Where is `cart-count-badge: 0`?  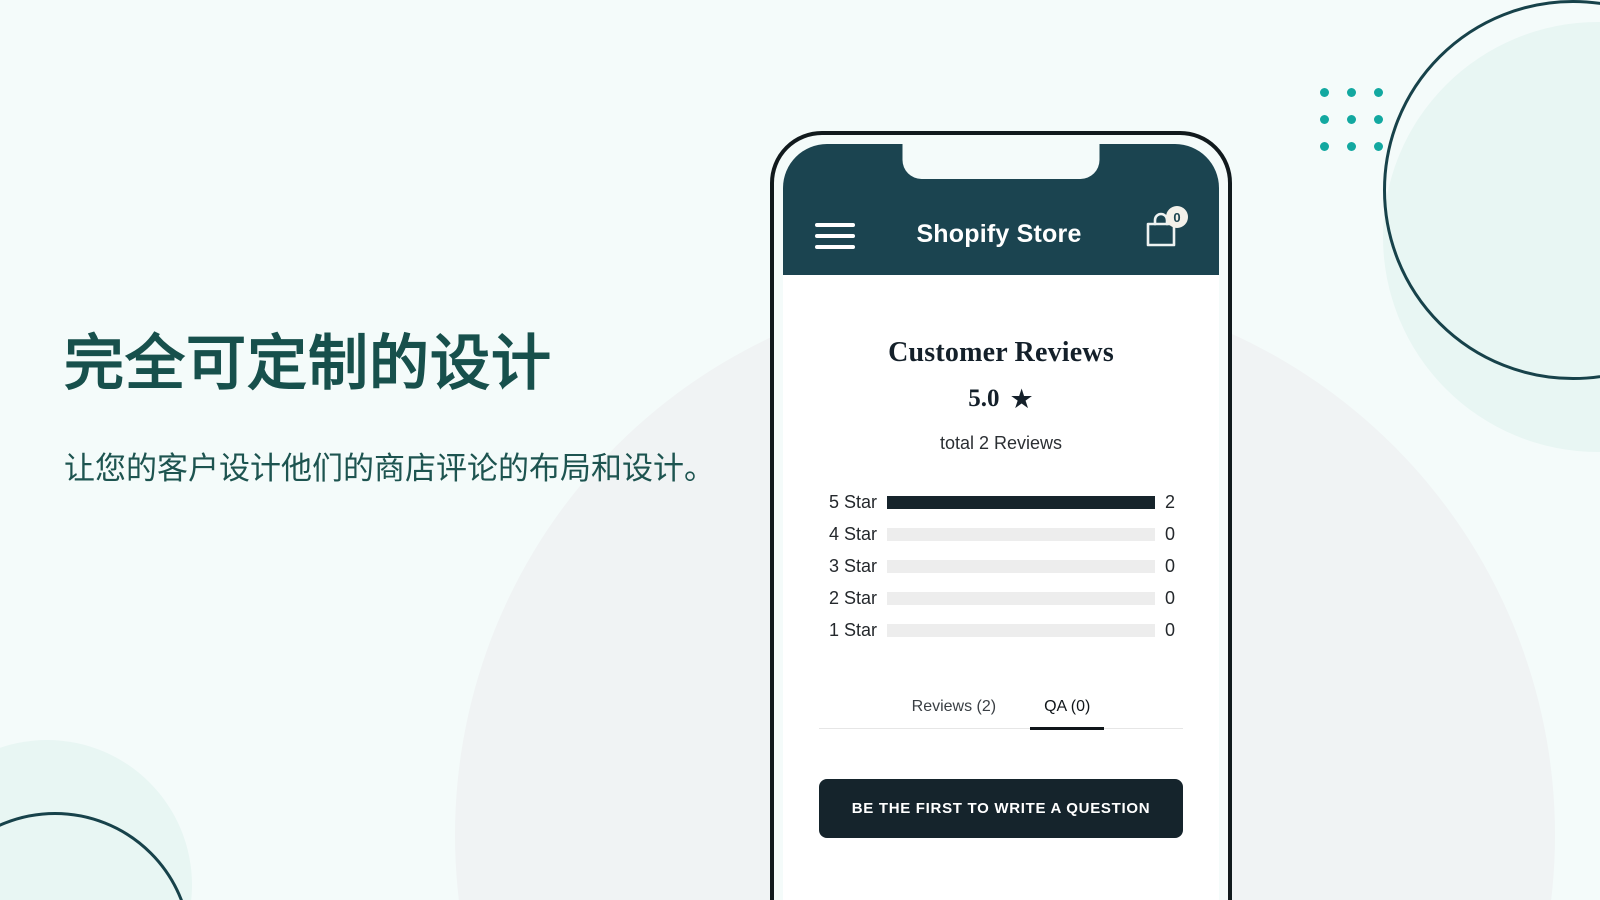 cart-count-badge: 0 is located at coordinates (1177, 217).